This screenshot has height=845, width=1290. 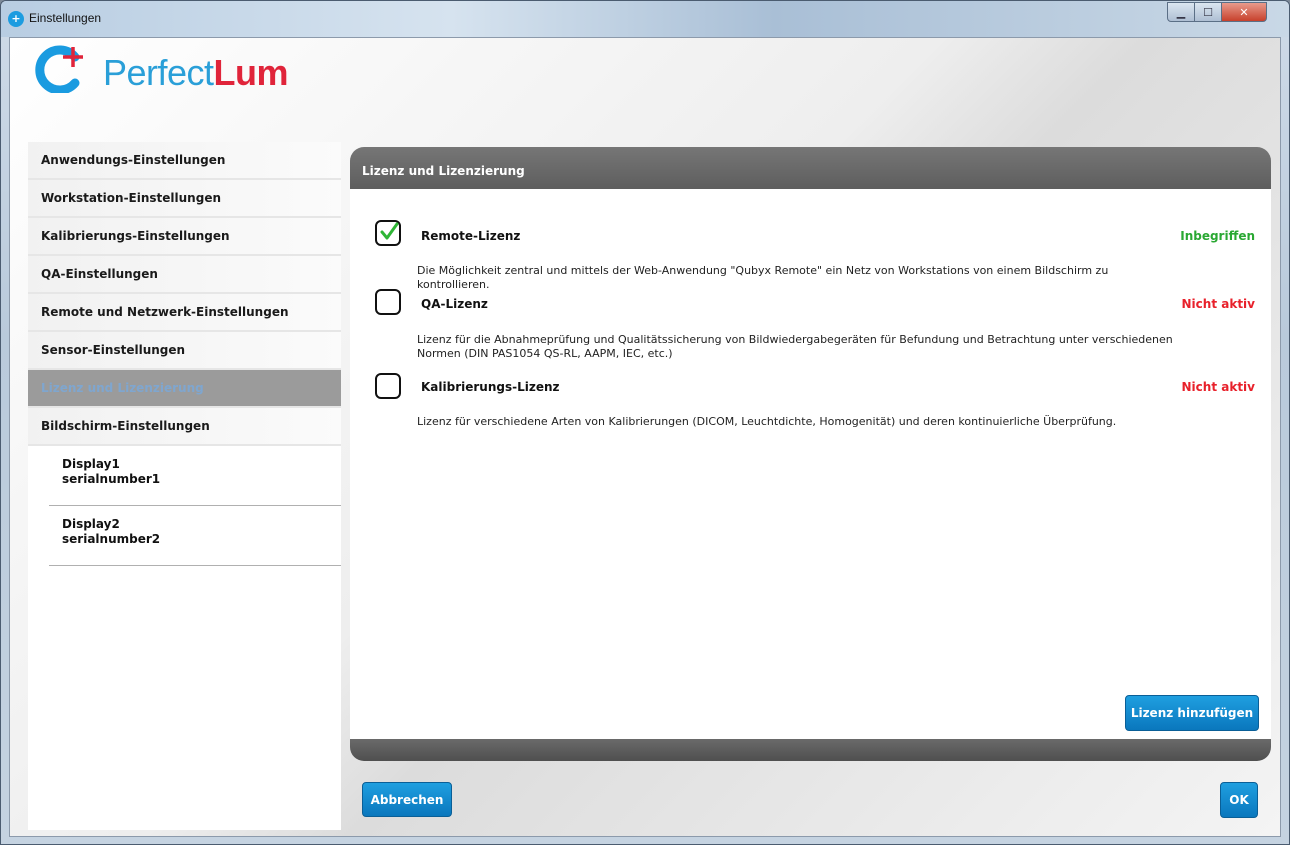 I want to click on sidebar-item-qa: QA-Einstellungen, so click(x=184, y=275).